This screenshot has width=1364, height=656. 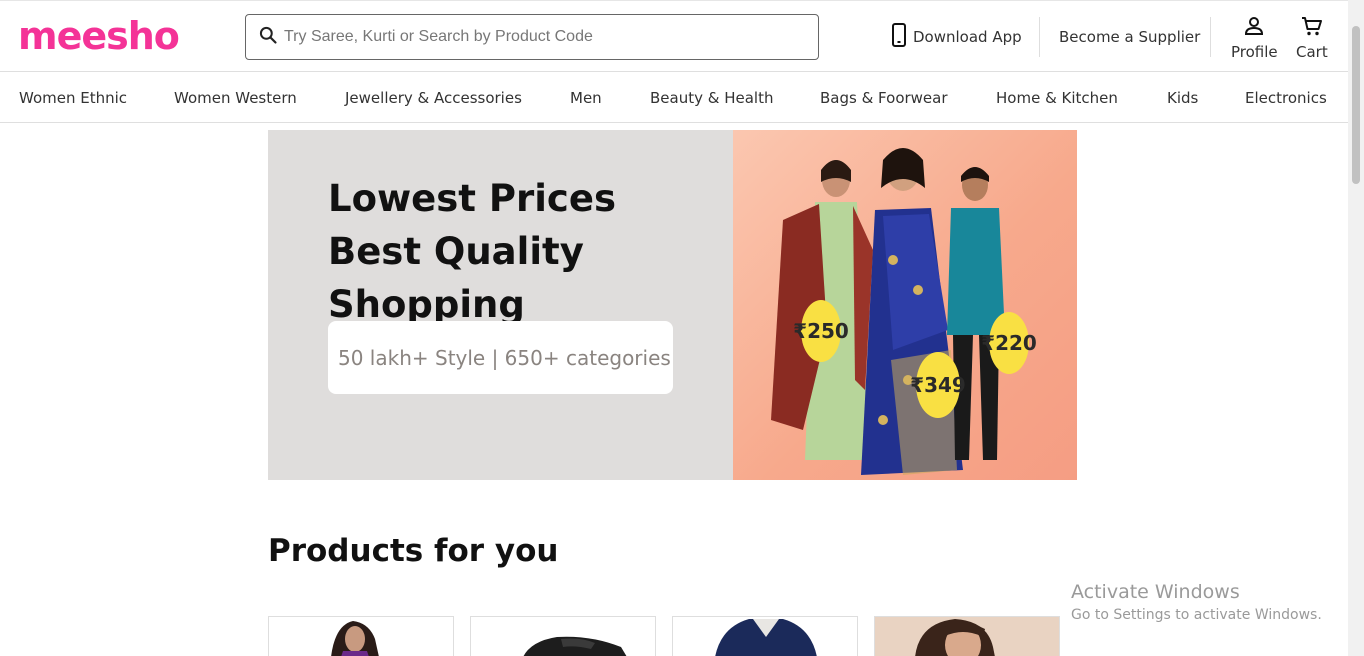 What do you see at coordinates (235, 98) in the screenshot?
I see `nav-item-women-western: Women Western` at bounding box center [235, 98].